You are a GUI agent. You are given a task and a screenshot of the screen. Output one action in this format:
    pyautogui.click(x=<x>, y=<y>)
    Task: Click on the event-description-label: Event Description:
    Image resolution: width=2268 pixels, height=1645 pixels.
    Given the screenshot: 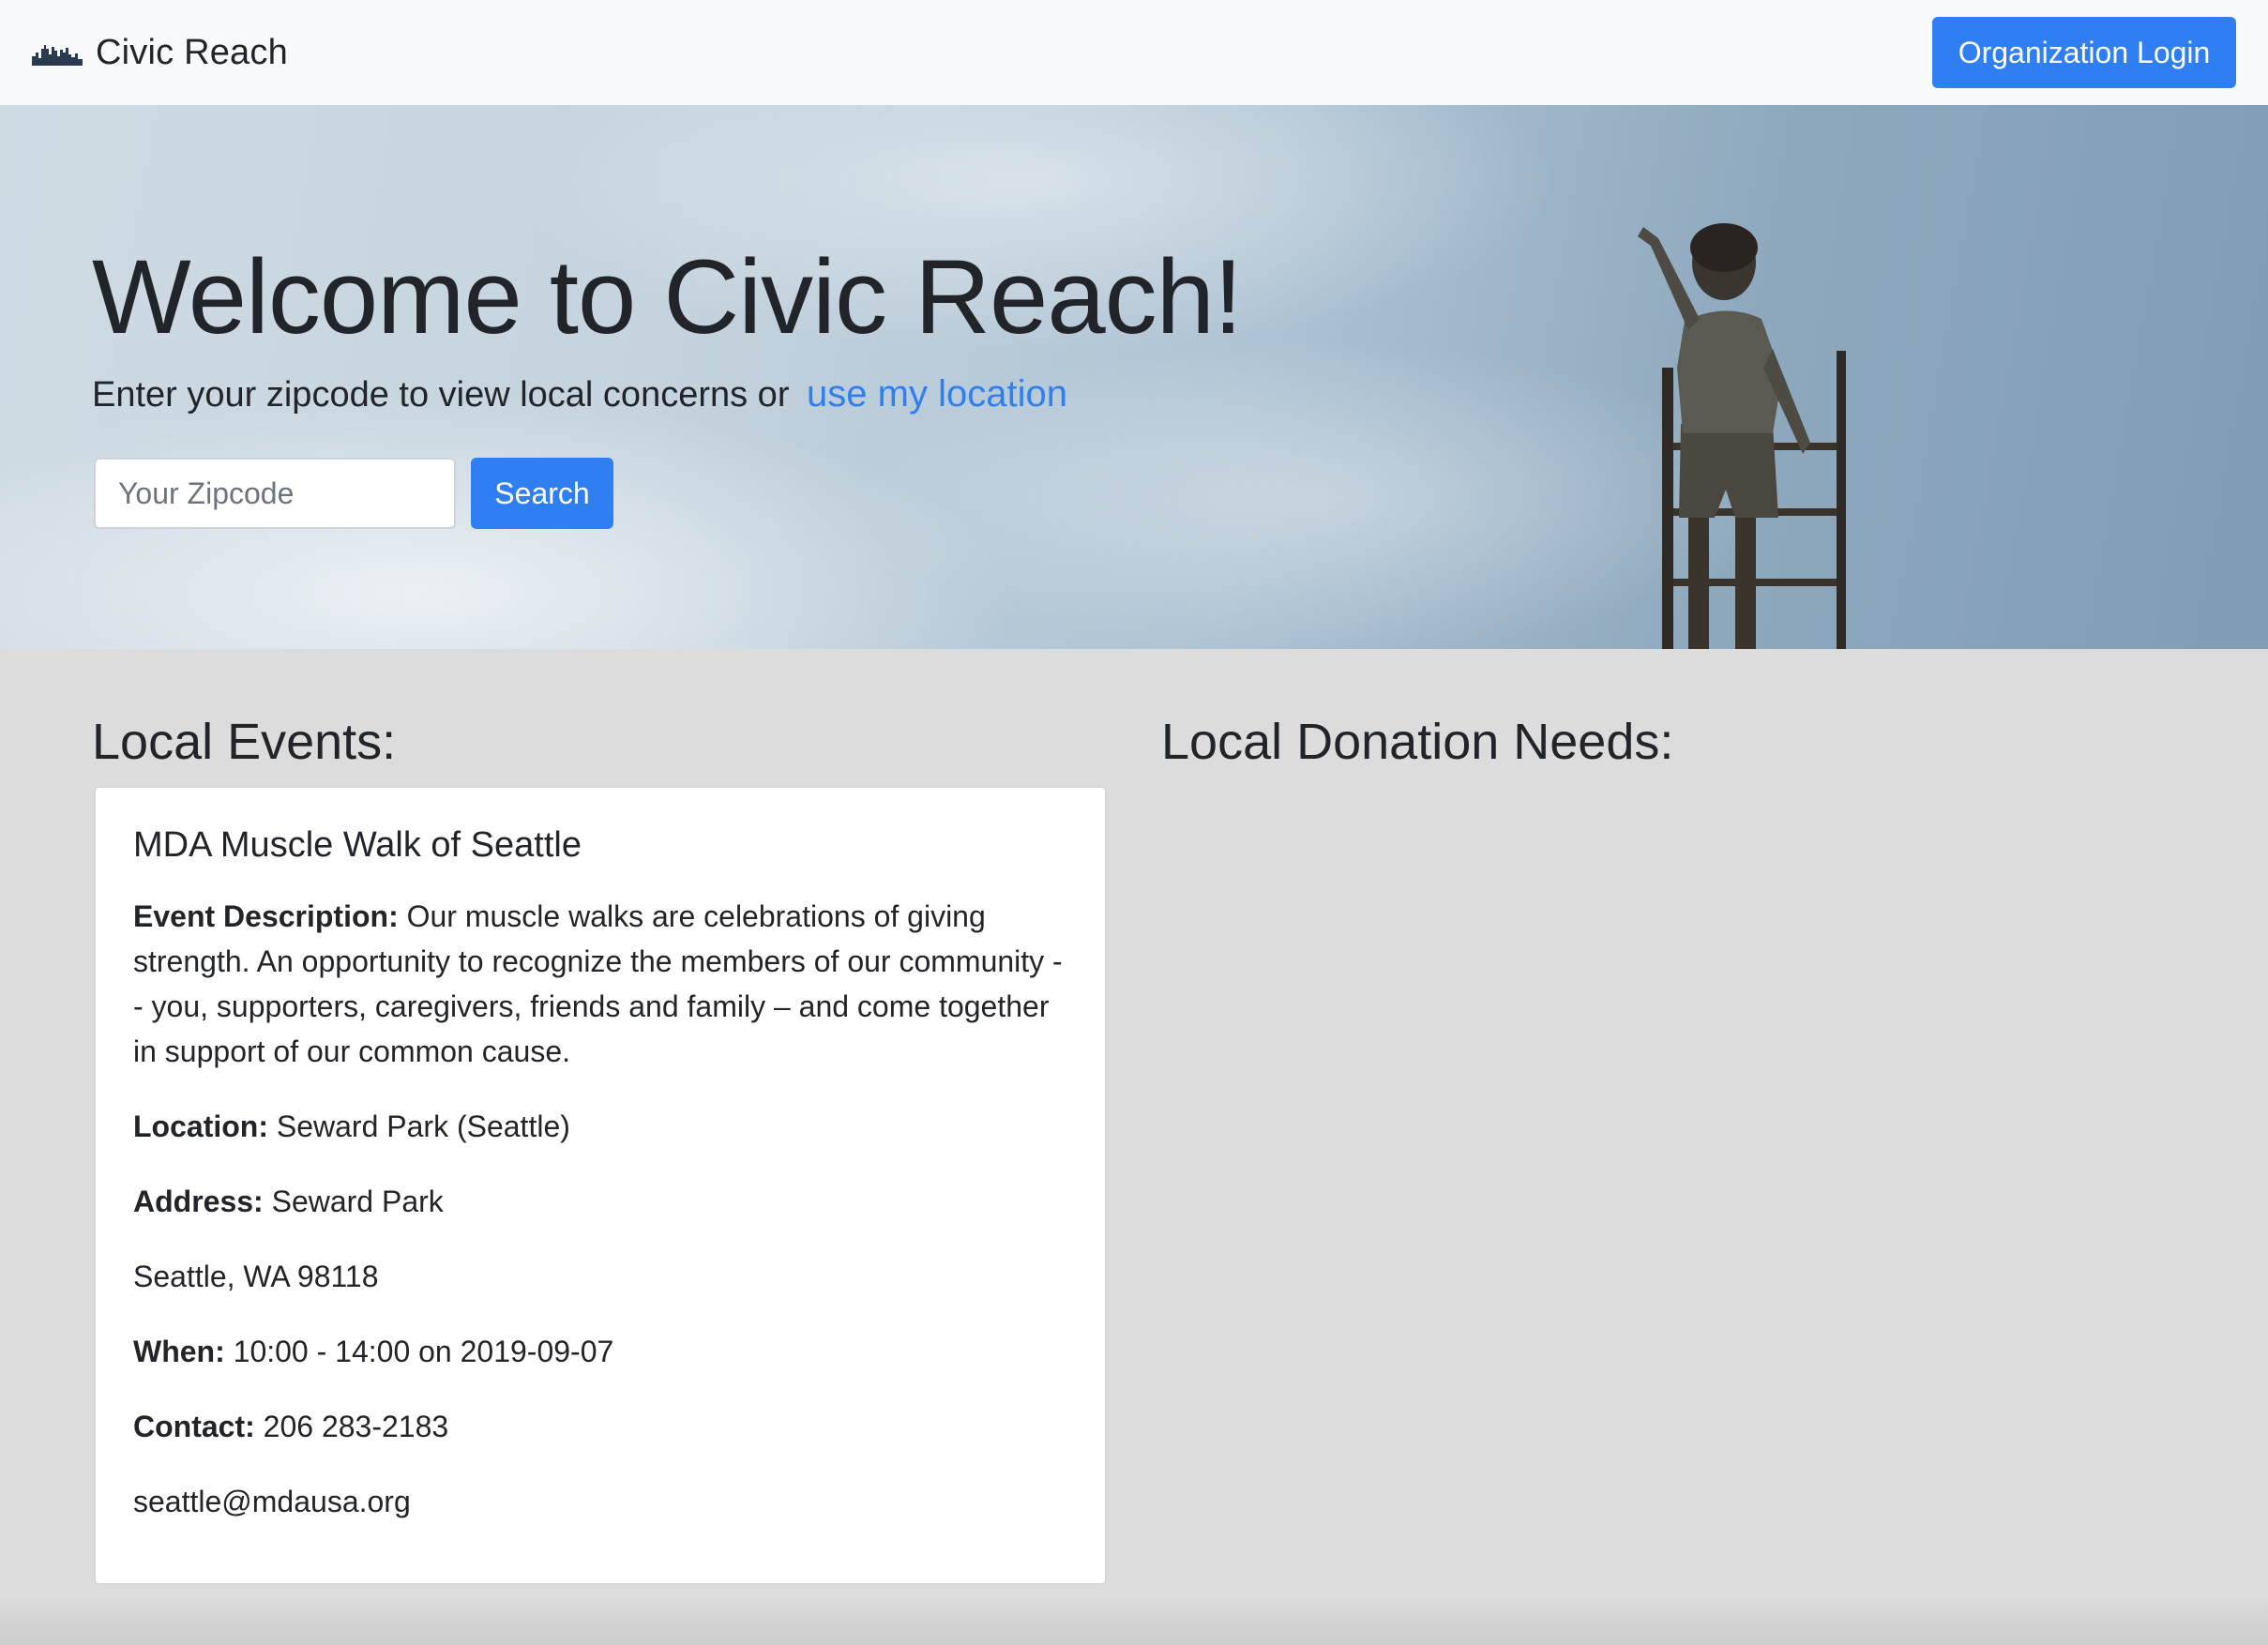 What is the action you would take?
    pyautogui.click(x=266, y=916)
    